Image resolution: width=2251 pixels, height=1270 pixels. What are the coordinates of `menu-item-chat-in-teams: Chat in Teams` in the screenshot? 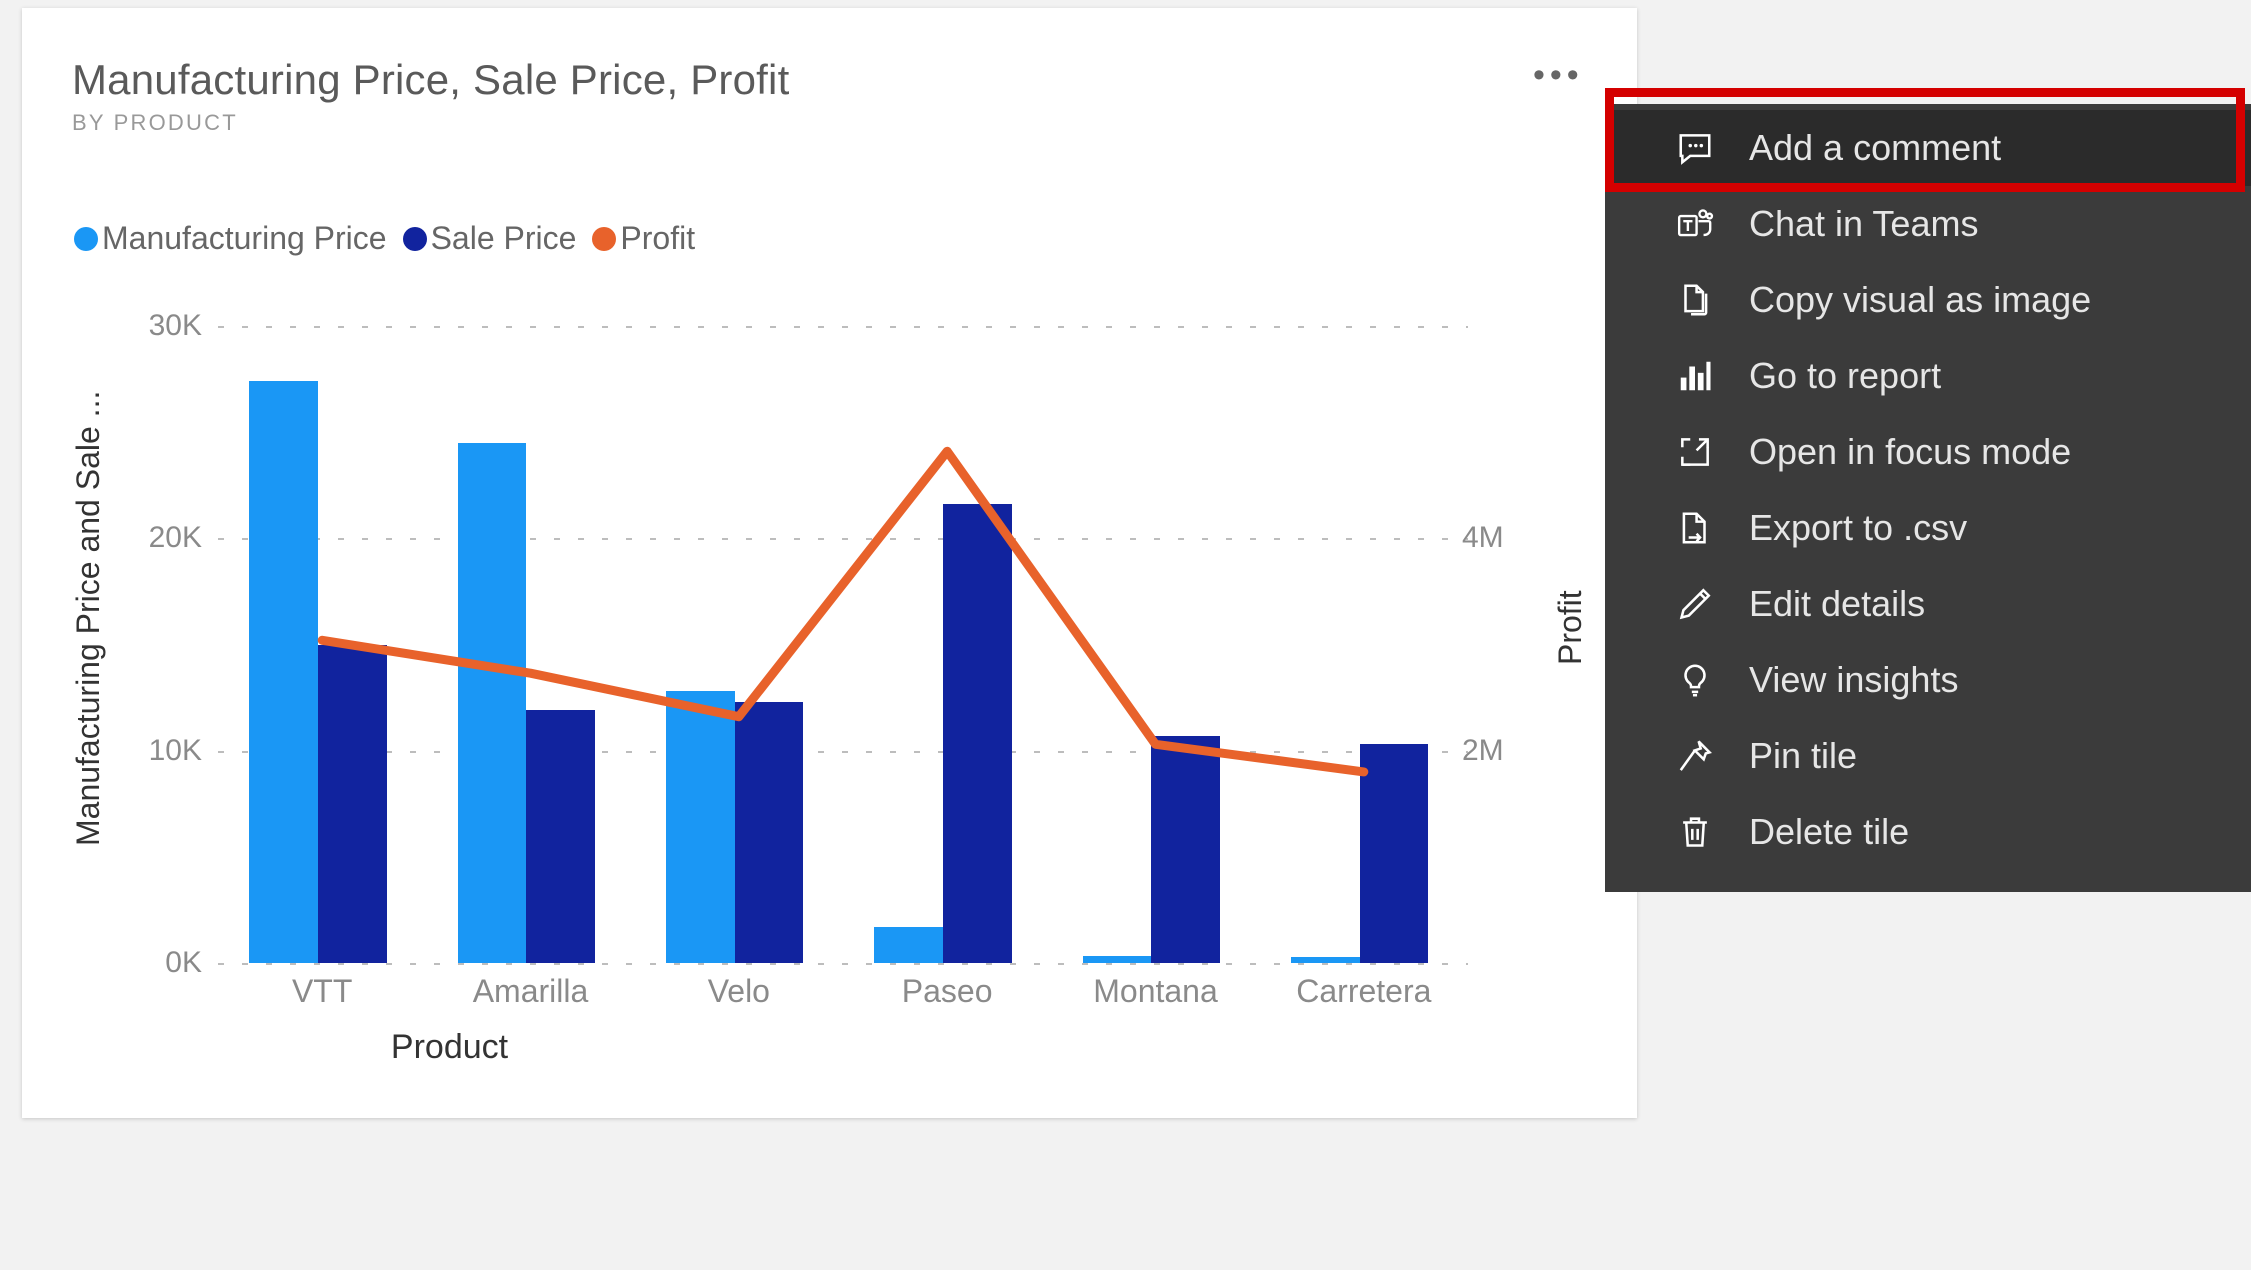 It's located at (1928, 224).